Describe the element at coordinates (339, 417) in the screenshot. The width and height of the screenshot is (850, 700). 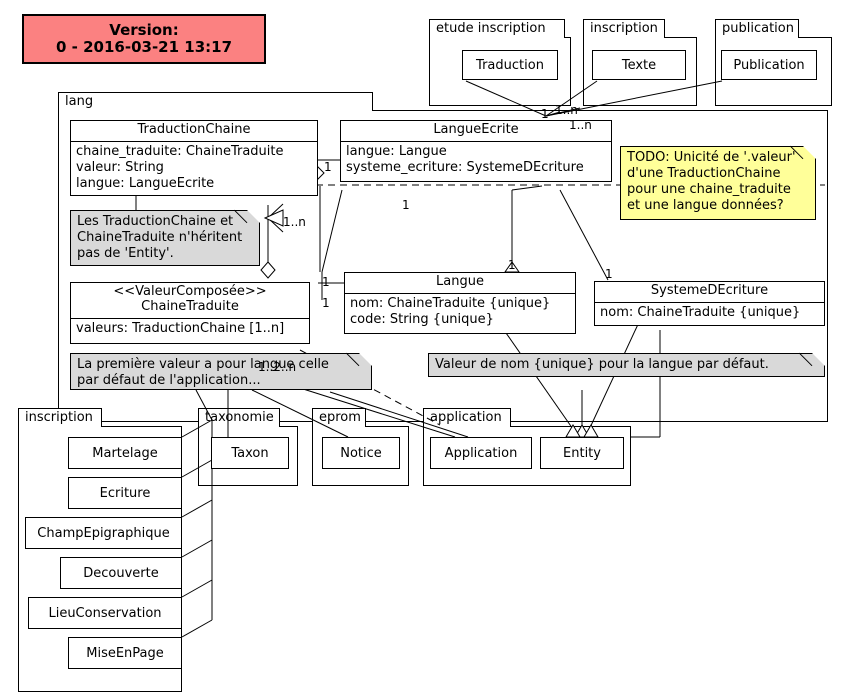
I see `package-eprom-tab: eprom` at that location.